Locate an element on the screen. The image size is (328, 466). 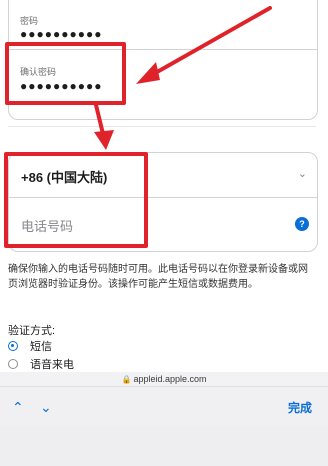
radio-voice-label: 语音来电 is located at coordinates (52, 365).